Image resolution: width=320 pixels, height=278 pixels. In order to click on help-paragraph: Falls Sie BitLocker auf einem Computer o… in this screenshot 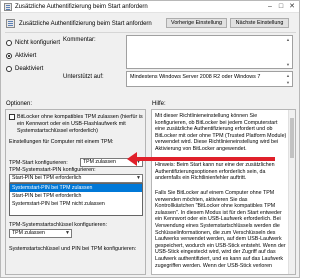, I will do `click(220, 229)`.